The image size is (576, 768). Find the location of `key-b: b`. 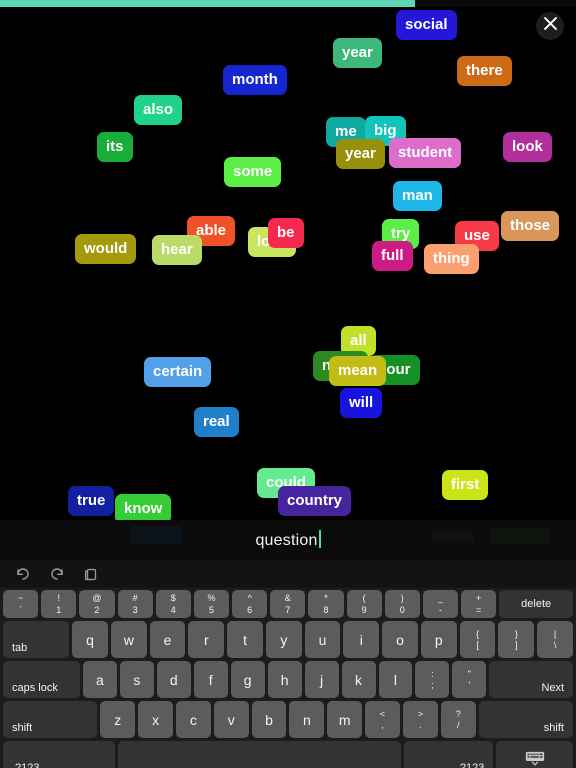

key-b: b is located at coordinates (269, 719).